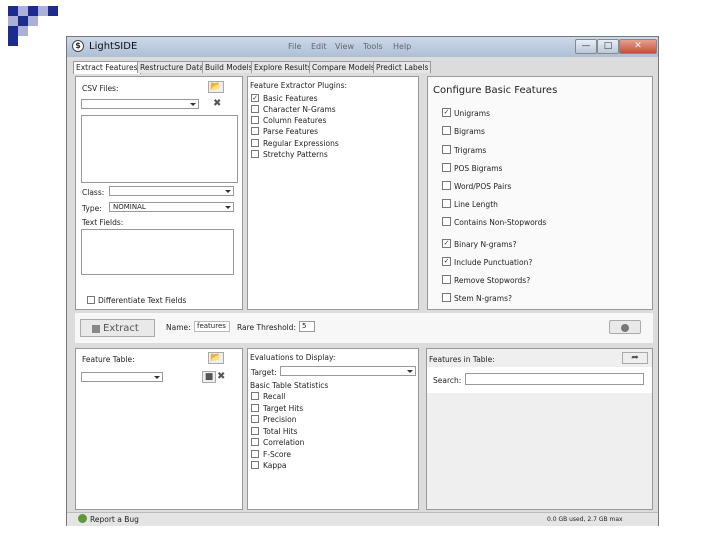 The image size is (720, 540). What do you see at coordinates (103, 222) in the screenshot?
I see `text-fields-label: Text Fields:` at bounding box center [103, 222].